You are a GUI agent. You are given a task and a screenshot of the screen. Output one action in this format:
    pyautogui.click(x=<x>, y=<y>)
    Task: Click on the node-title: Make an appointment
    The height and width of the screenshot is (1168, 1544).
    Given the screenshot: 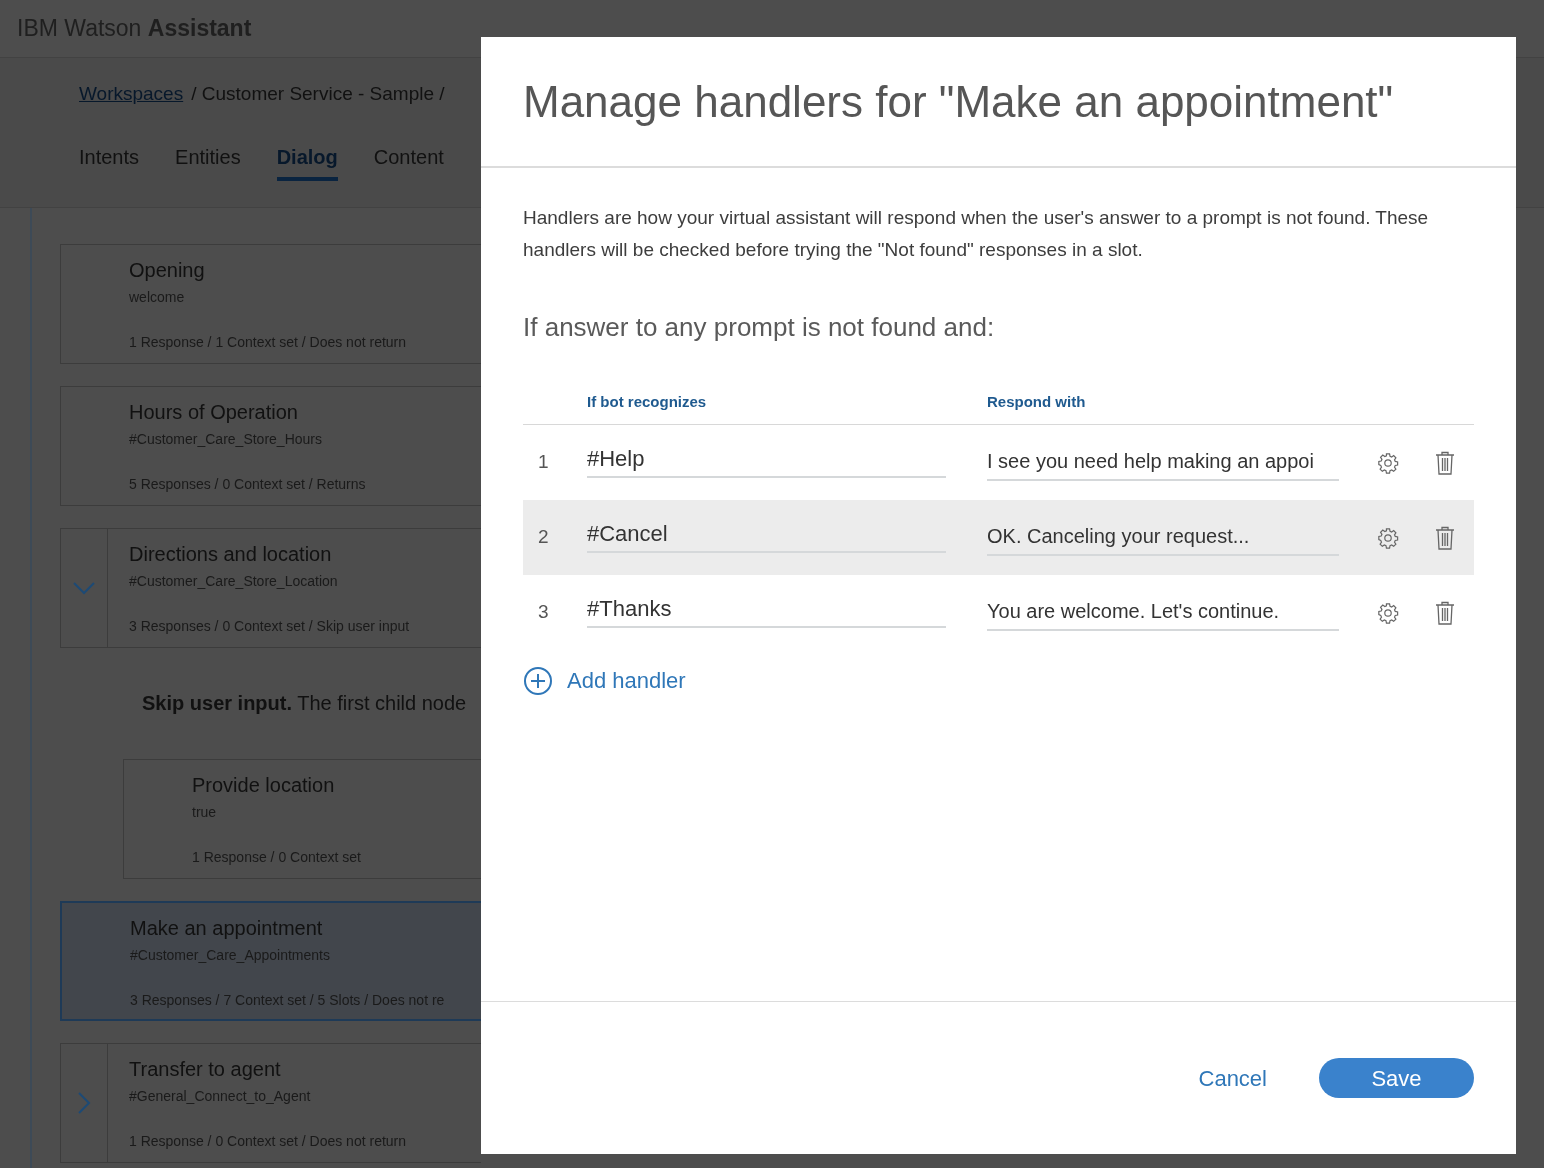 What is the action you would take?
    pyautogui.click(x=227, y=928)
    